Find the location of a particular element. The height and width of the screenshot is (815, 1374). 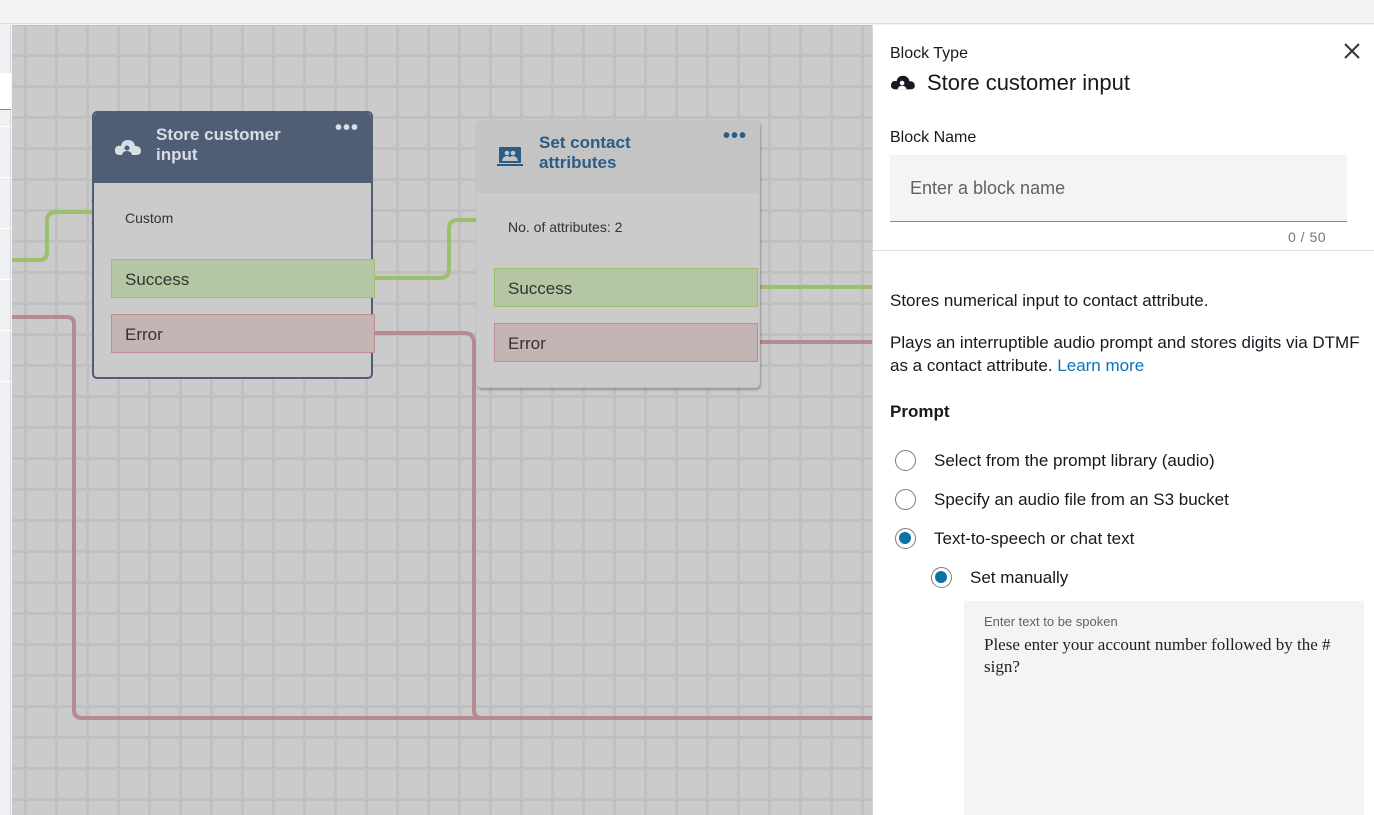

block-subtitle: No. of attributes: 2 is located at coordinates (565, 227).